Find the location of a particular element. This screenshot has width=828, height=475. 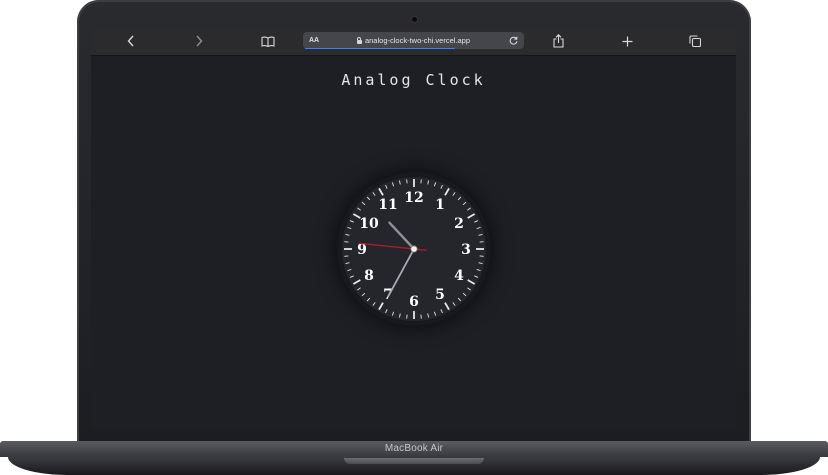

laptop-base: MacBook Air is located at coordinates (414, 458).